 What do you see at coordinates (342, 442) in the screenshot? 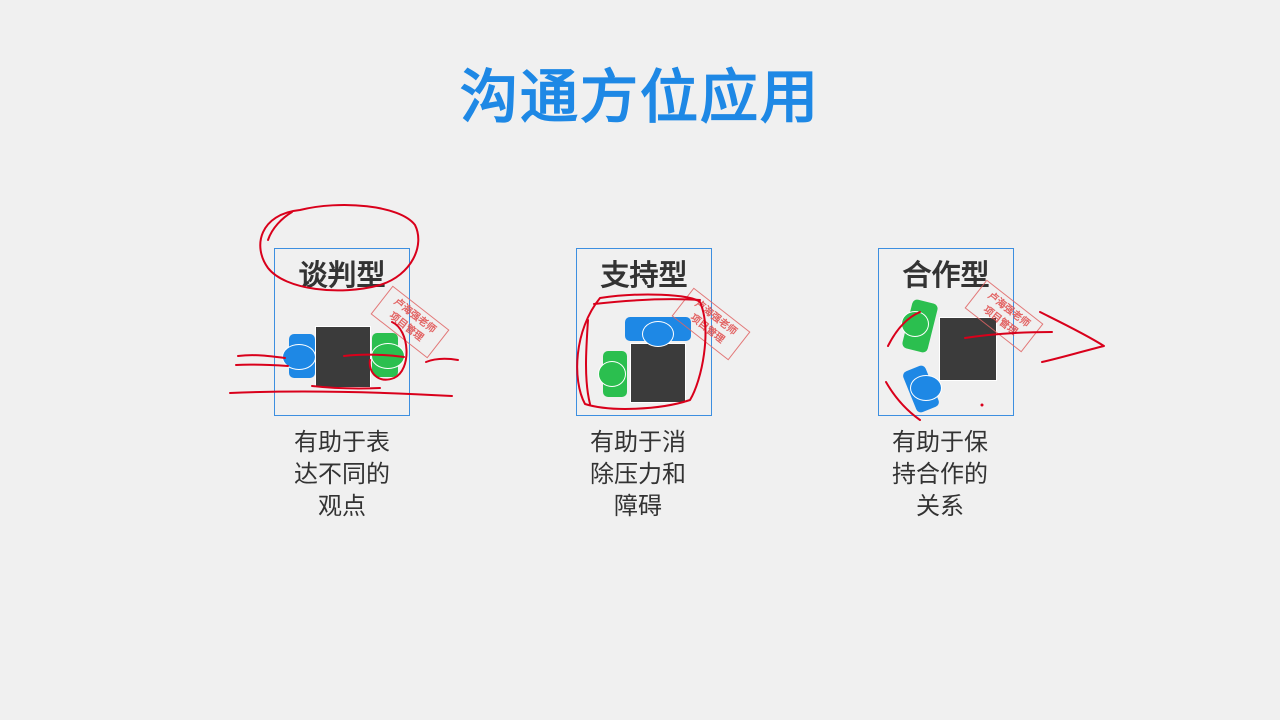
I see `caption-line: 有助于表` at bounding box center [342, 442].